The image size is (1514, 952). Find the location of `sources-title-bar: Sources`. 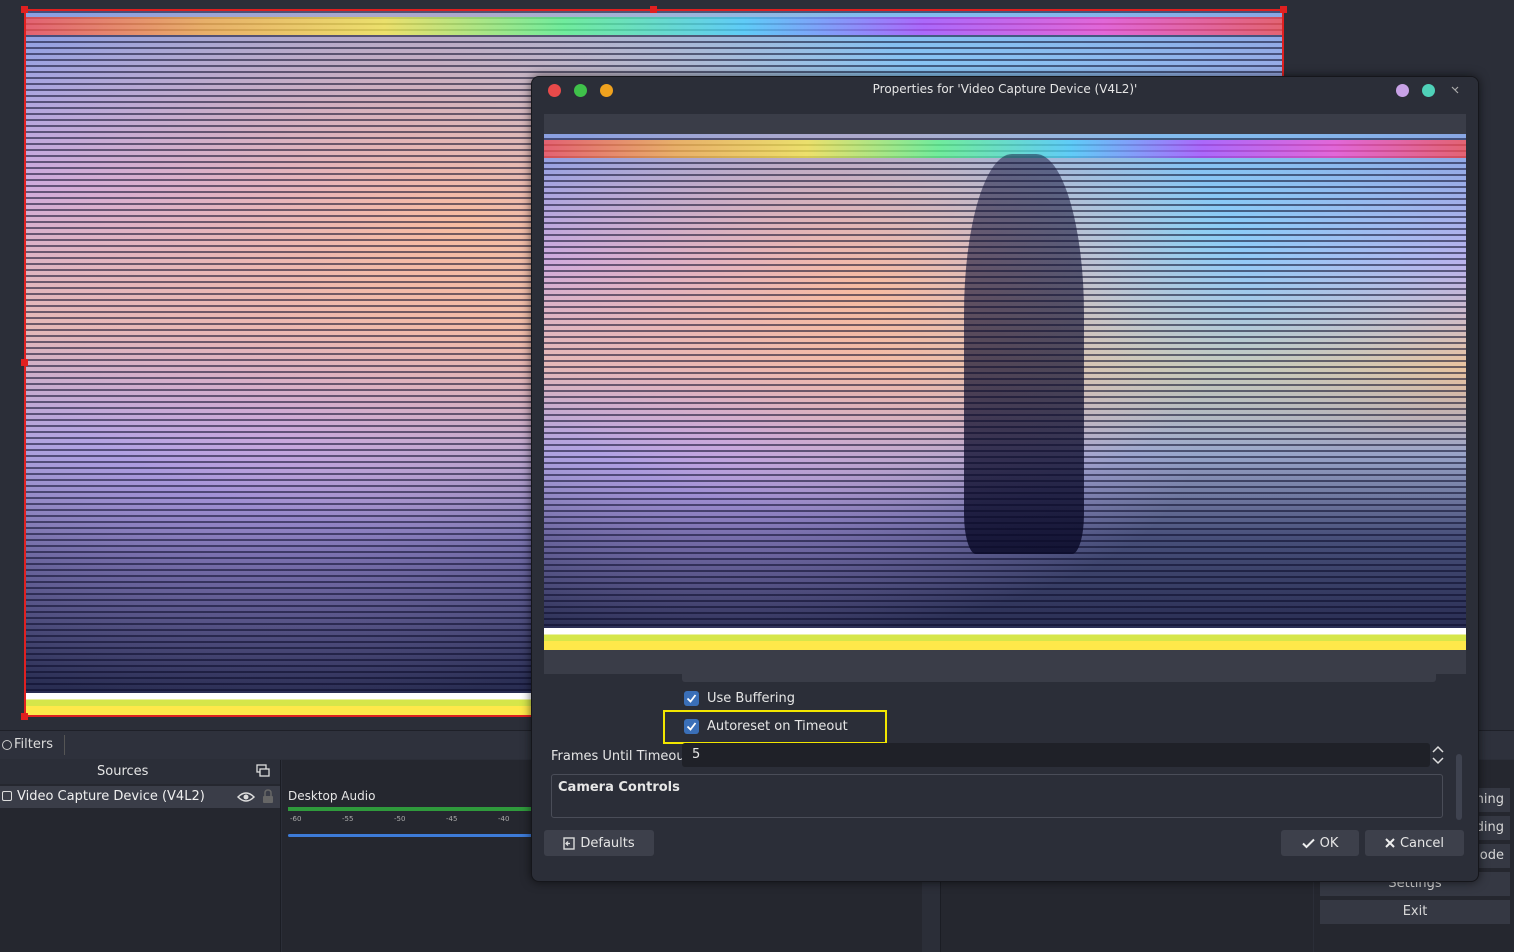

sources-title-bar: Sources is located at coordinates (140, 772).